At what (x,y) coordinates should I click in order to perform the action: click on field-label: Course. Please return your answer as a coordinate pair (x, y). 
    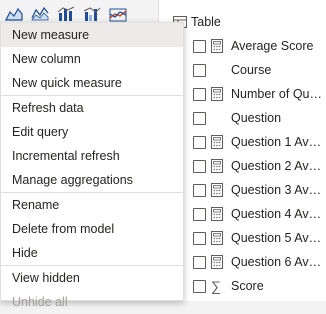
    Looking at the image, I should click on (251, 70).